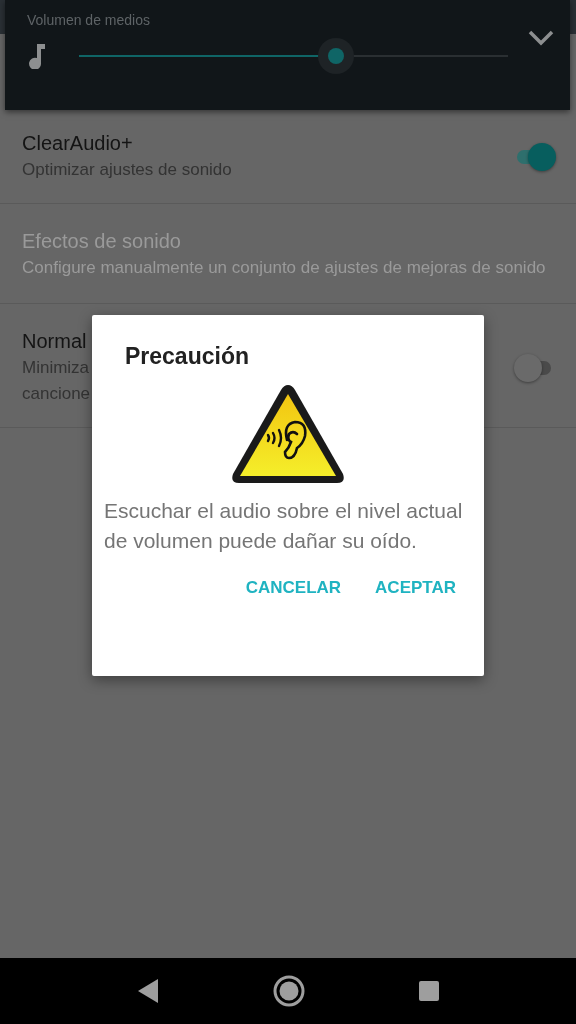  What do you see at coordinates (284, 526) in the screenshot?
I see `warning-message: Escuchar el audio sobre el nivel actual de volumen puede dañar su oído.` at bounding box center [284, 526].